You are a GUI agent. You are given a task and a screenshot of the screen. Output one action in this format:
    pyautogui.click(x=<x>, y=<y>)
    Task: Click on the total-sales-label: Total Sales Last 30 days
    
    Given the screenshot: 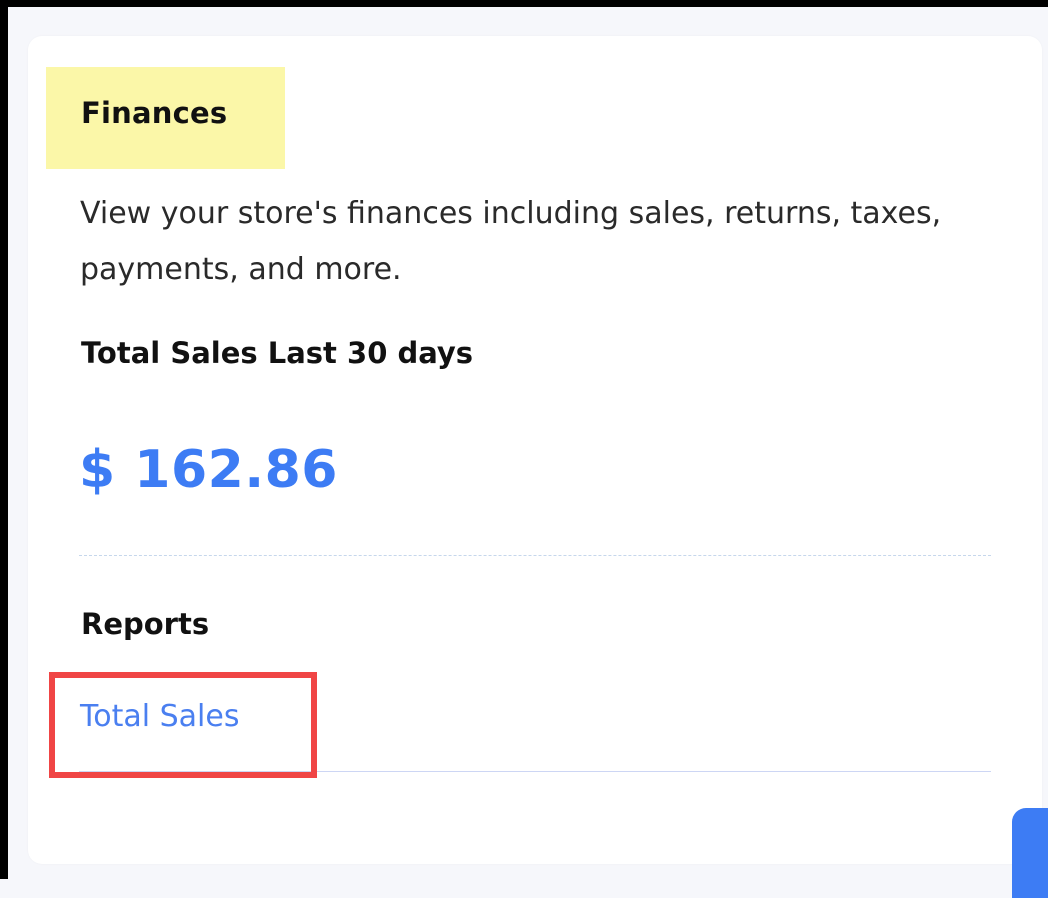 What is the action you would take?
    pyautogui.click(x=277, y=353)
    